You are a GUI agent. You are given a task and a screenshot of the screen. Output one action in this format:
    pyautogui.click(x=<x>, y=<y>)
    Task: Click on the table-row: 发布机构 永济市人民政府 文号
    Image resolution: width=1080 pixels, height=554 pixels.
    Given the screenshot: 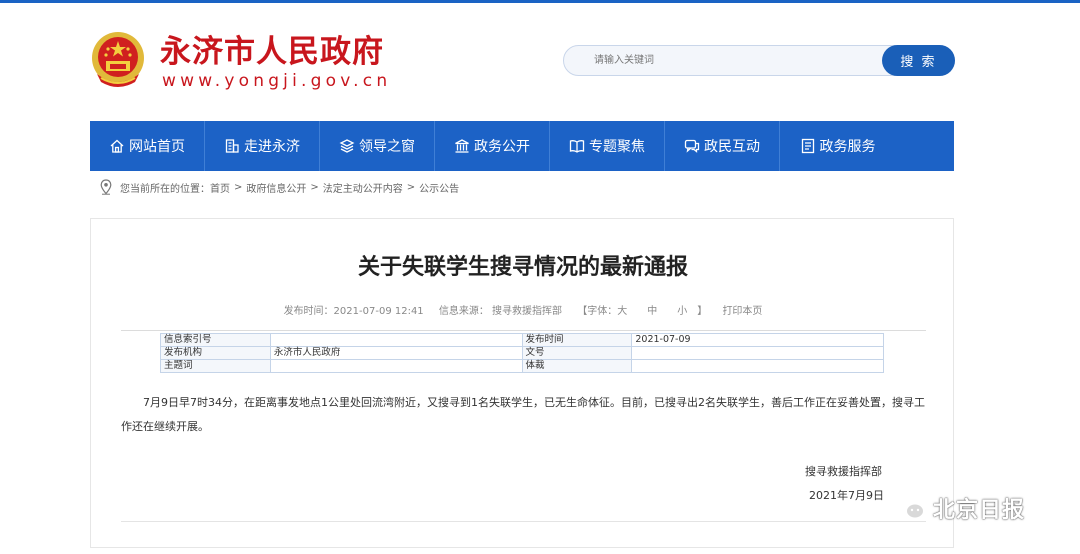 What is the action you would take?
    pyautogui.click(x=522, y=353)
    